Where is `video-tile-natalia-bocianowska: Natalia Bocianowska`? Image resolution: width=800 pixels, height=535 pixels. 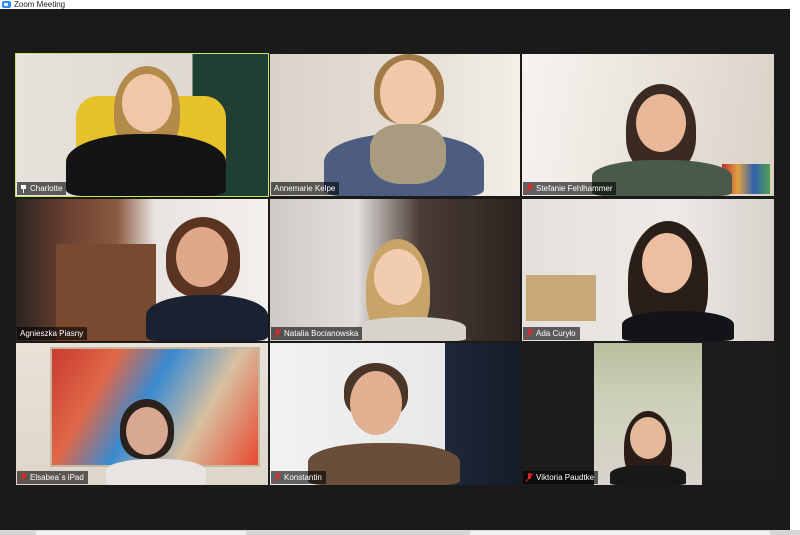
video-tile-natalia-bocianowska: Natalia Bocianowska is located at coordinates (395, 270).